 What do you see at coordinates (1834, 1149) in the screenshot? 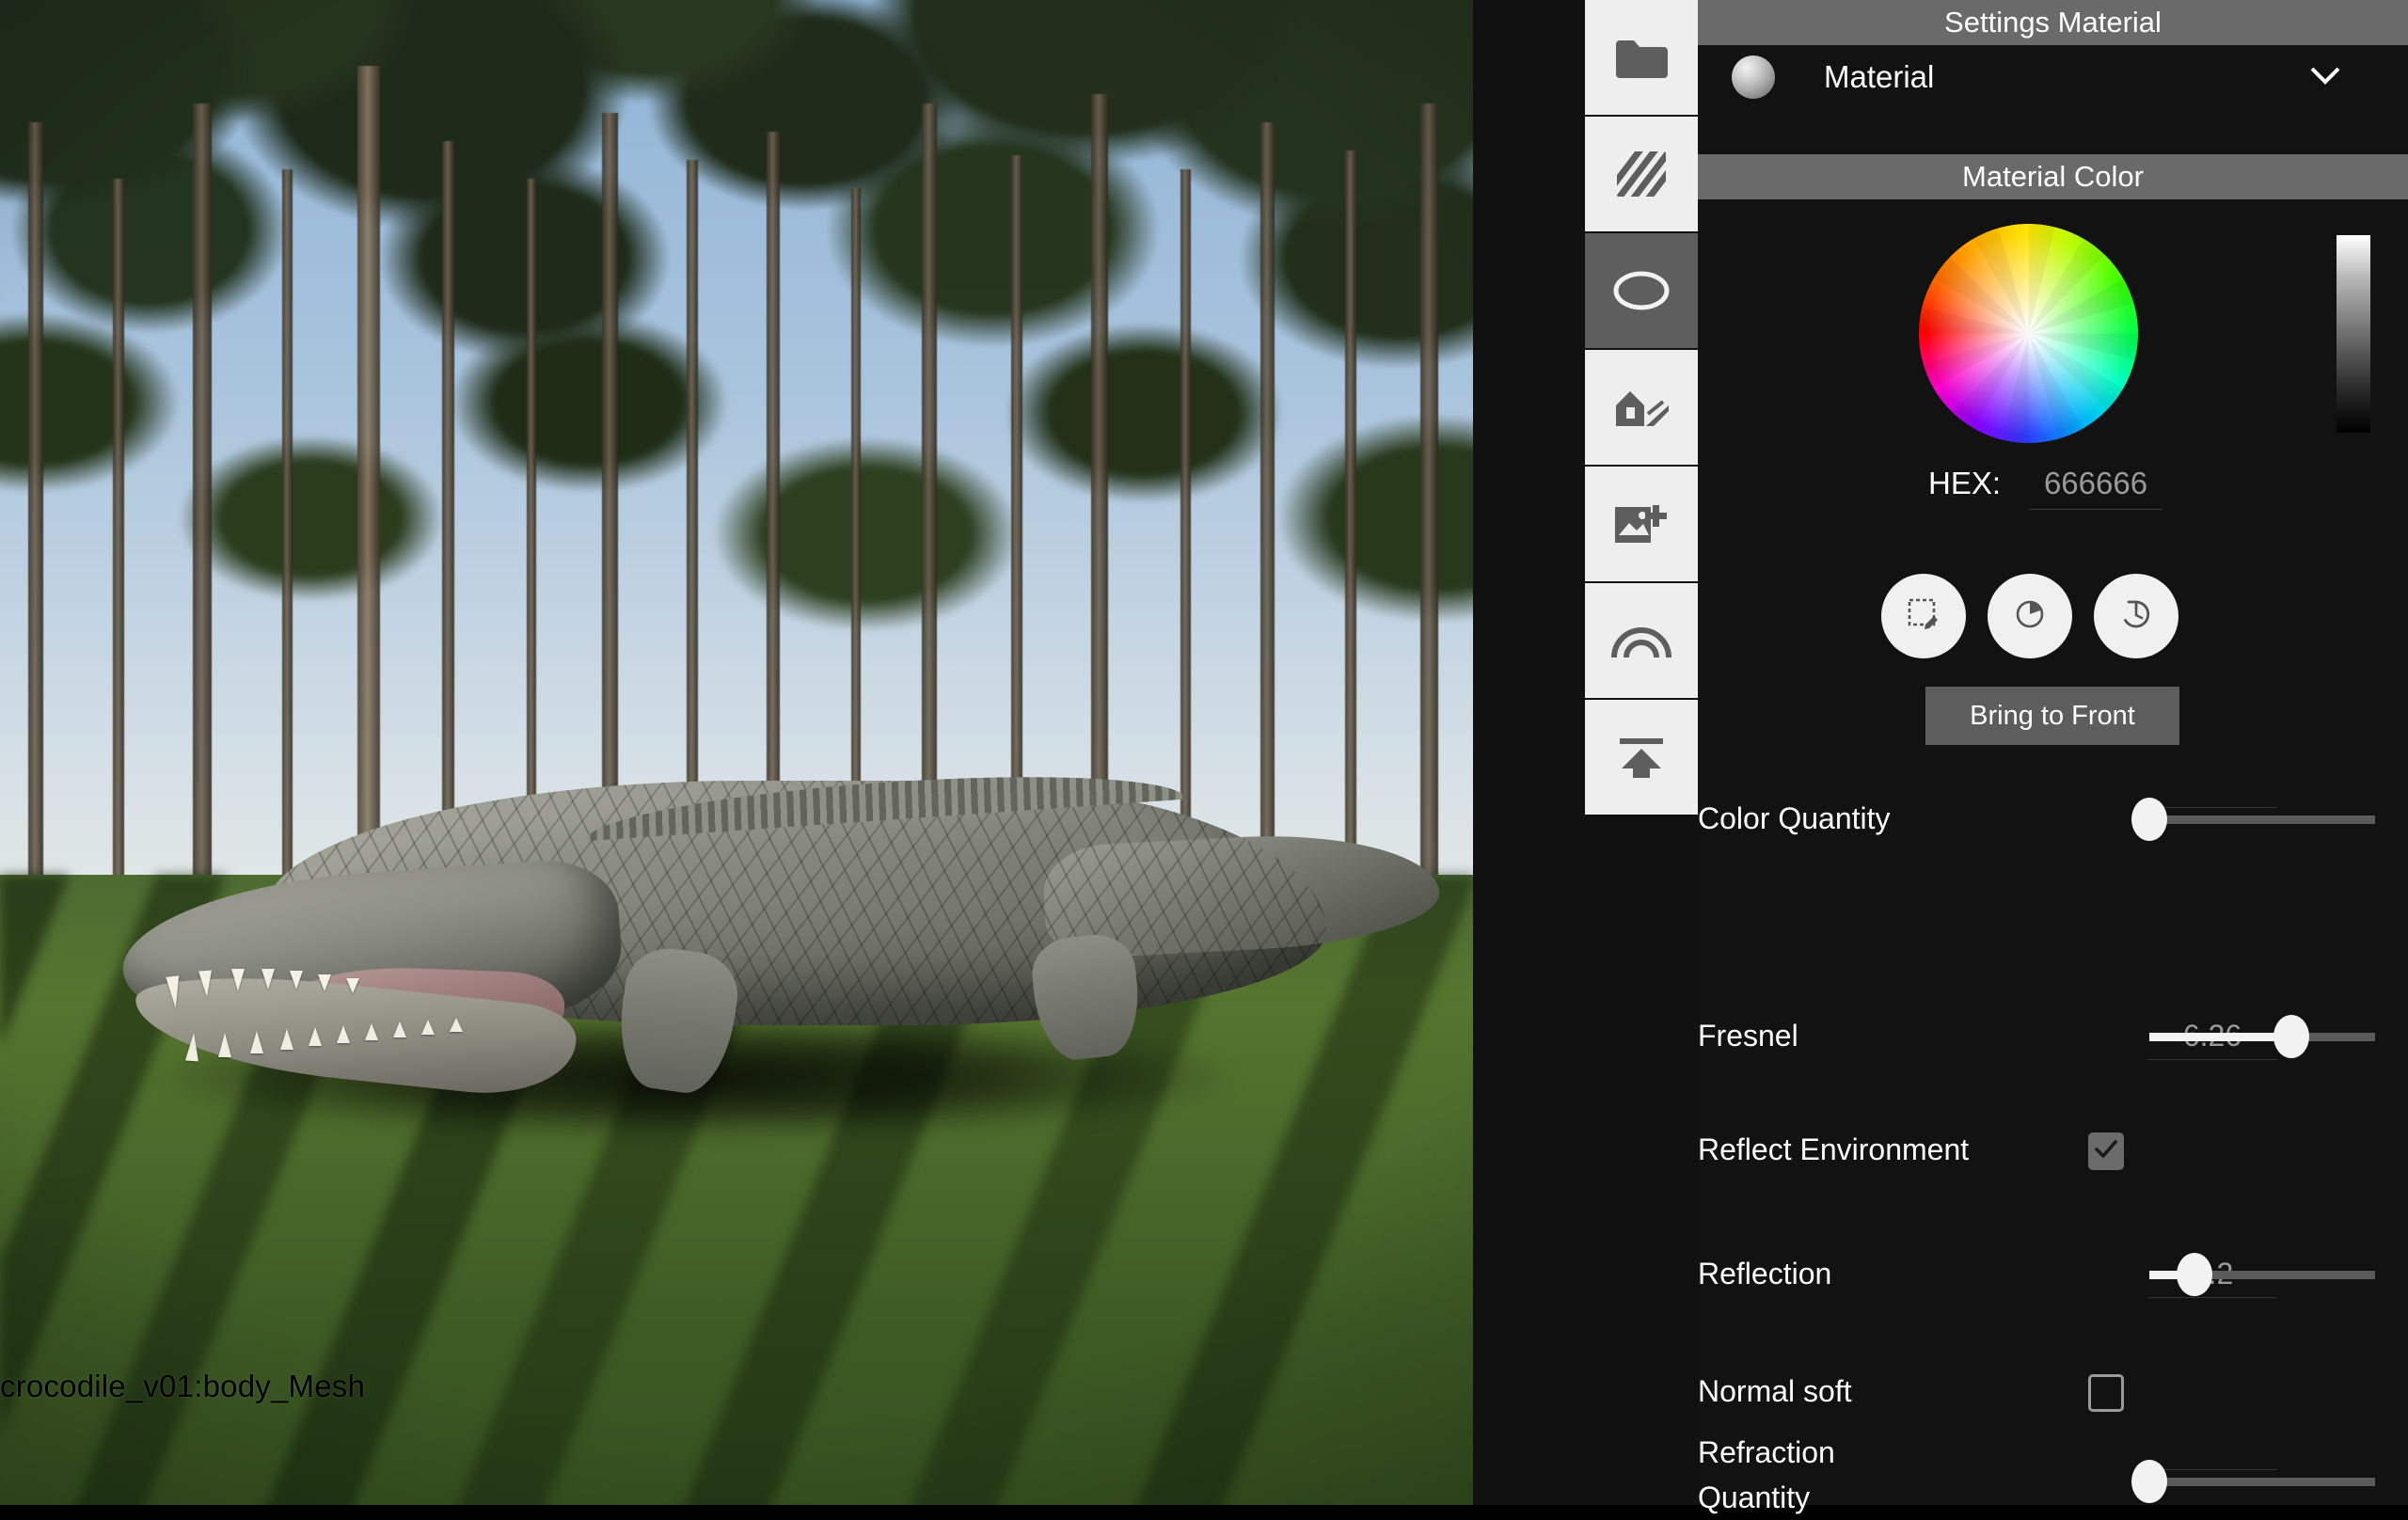
I see `reflect-environment-label: Reflect Environment` at bounding box center [1834, 1149].